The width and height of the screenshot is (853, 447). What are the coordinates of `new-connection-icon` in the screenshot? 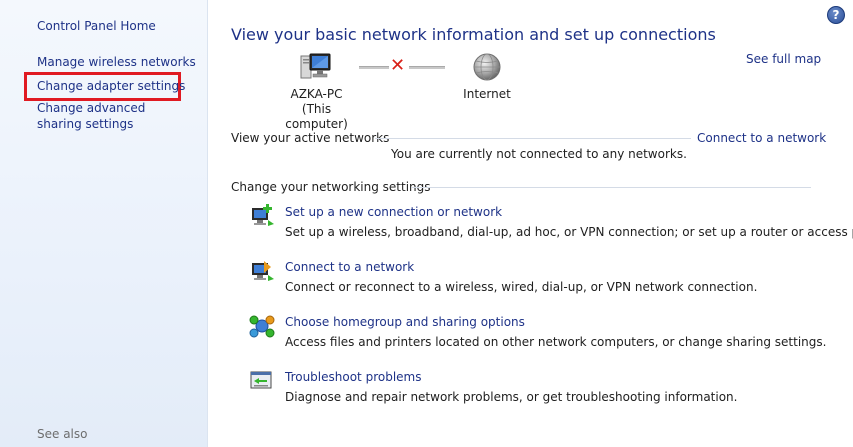 It's located at (262, 217).